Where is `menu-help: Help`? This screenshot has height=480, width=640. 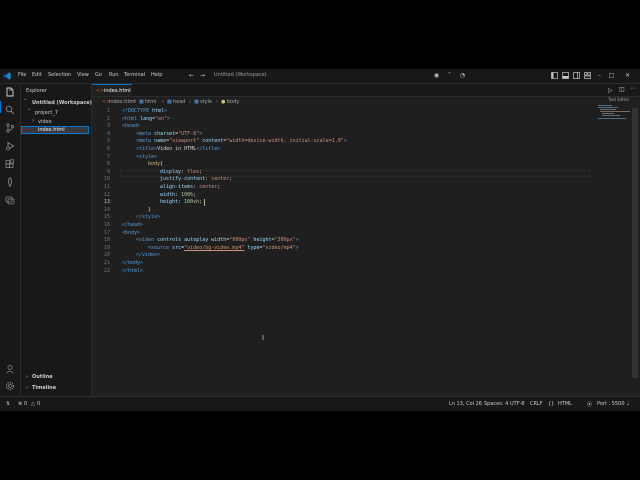
menu-help: Help is located at coordinates (156, 75).